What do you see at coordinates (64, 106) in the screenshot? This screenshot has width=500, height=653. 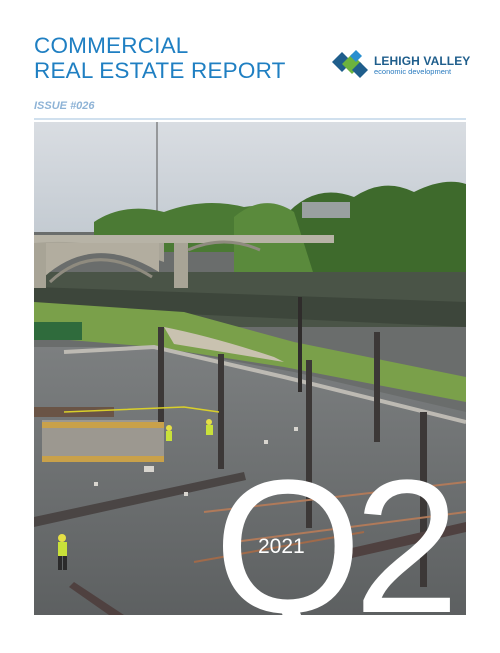 I see `issue-number: ISSUE #026` at bounding box center [64, 106].